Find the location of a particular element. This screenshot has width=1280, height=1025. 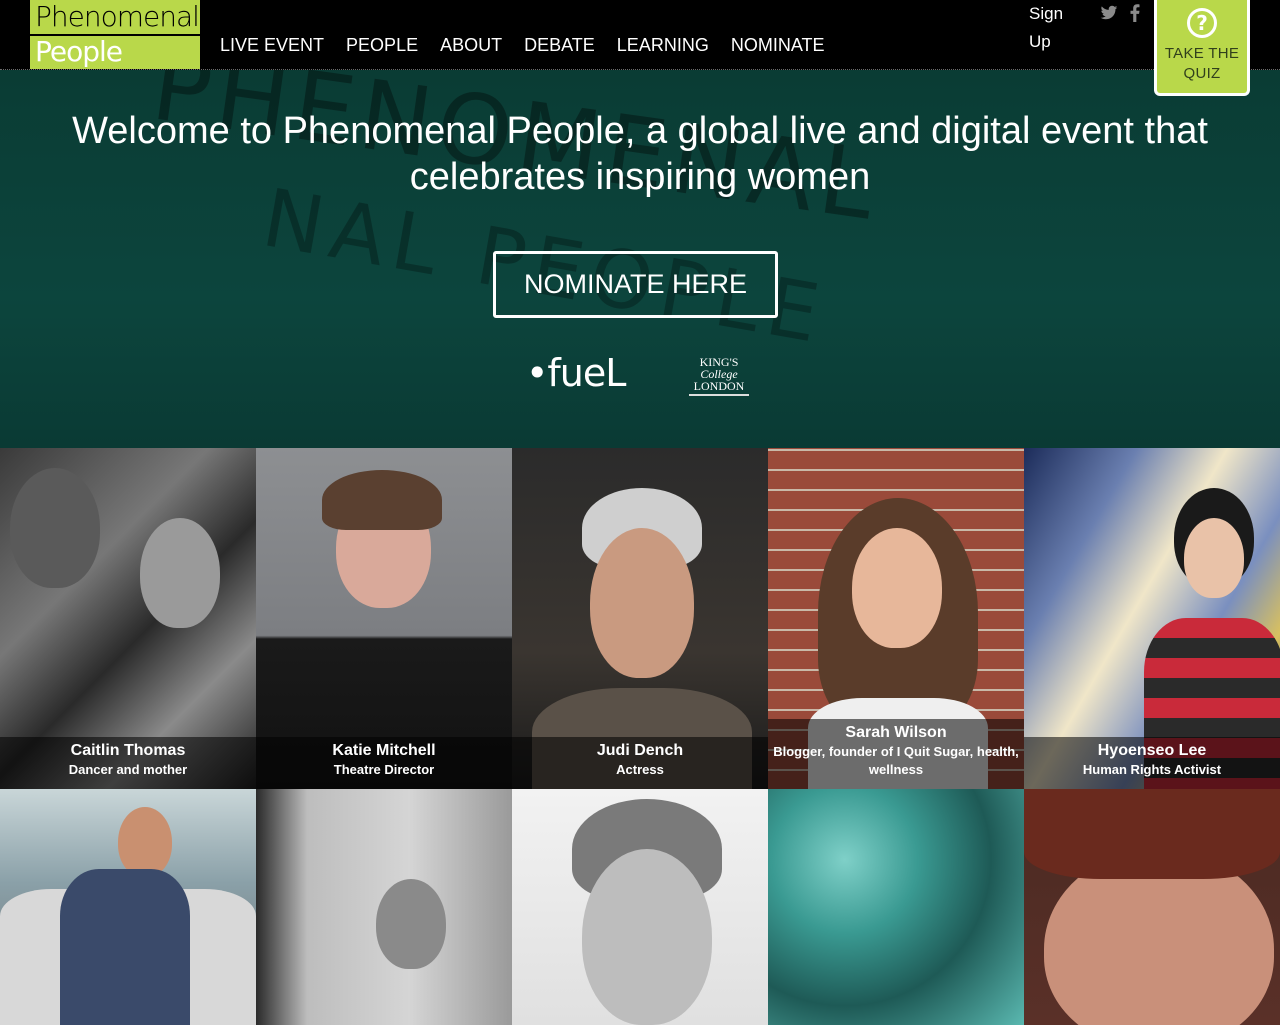

take-the-quiz-button: ? TAKE THE QUIZ is located at coordinates (1202, 48).